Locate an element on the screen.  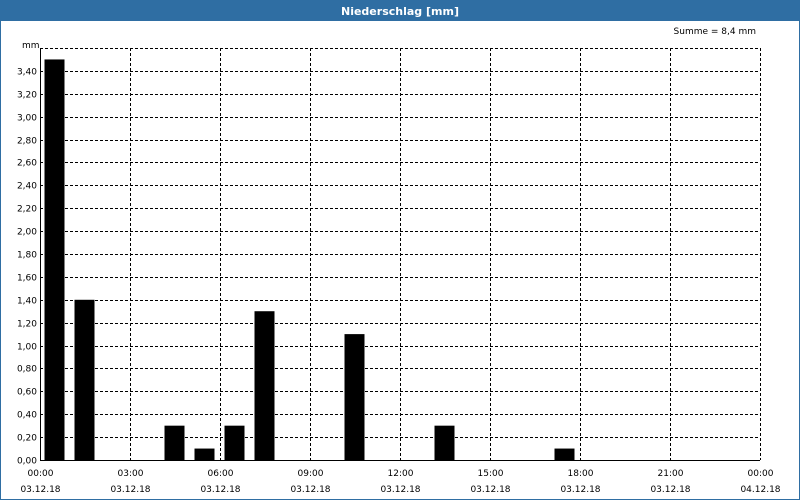
y-tick-label: 3,20 is located at coordinates (27, 96).